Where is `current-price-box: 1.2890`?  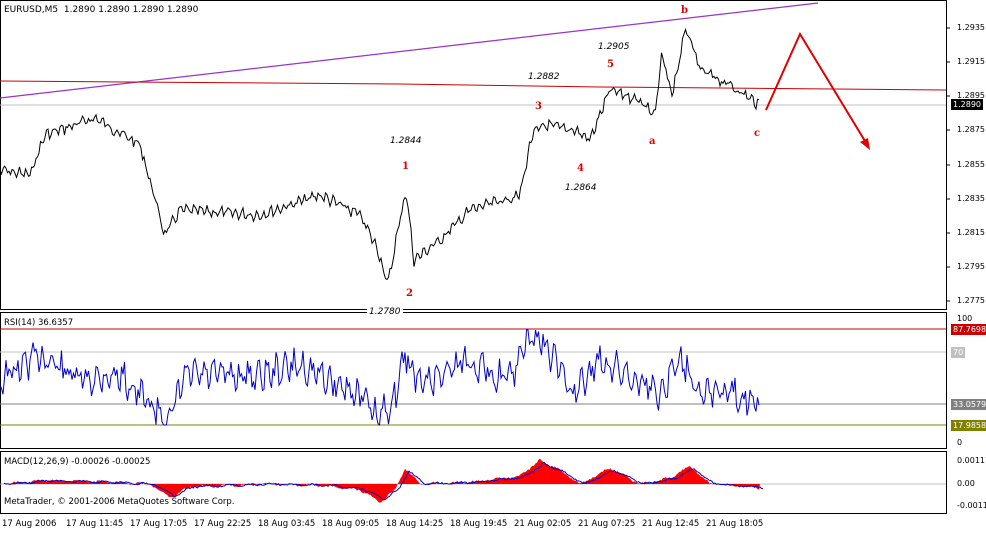
current-price-box: 1.2890 is located at coordinates (967, 104).